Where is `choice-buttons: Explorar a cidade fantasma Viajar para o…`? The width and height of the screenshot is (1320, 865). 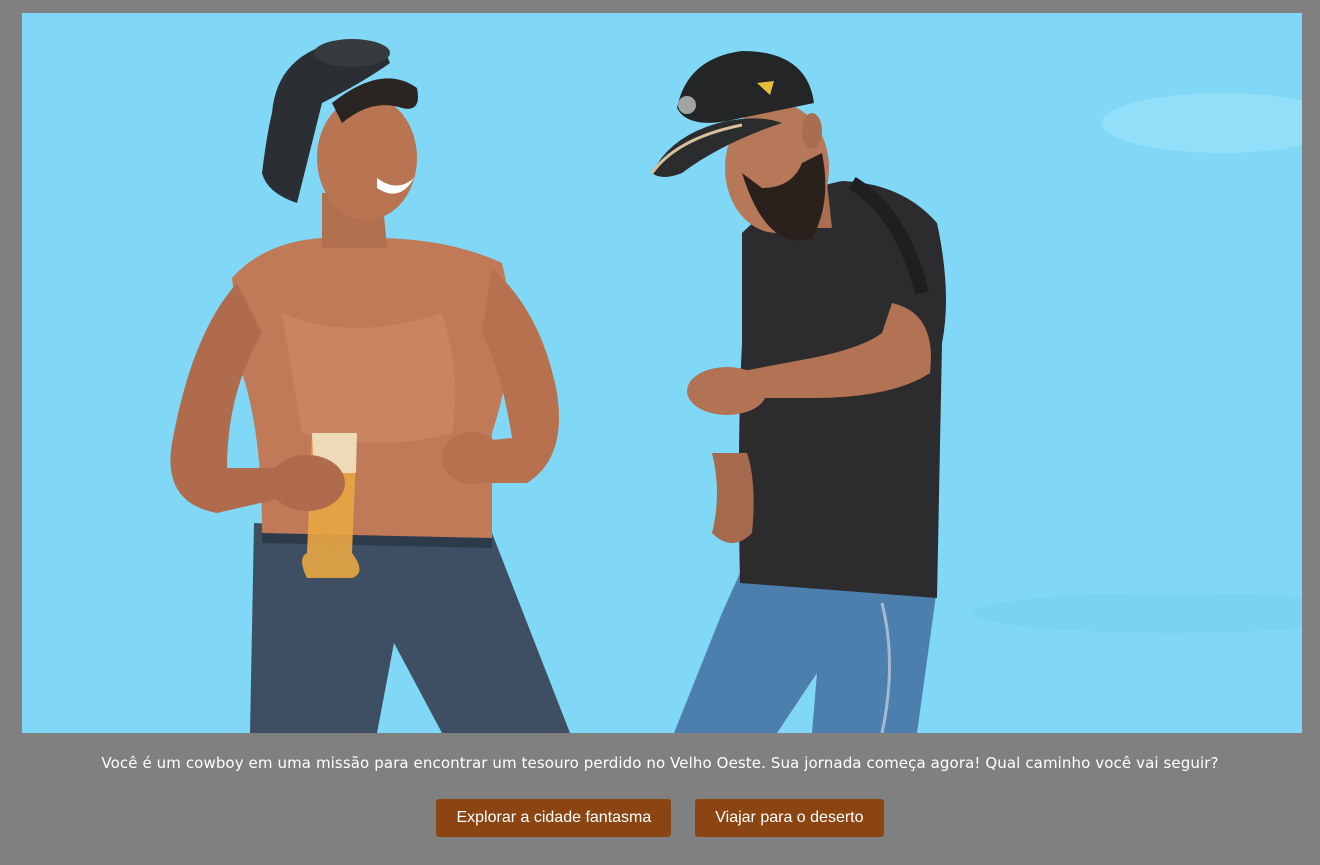
choice-buttons: Explorar a cidade fantasma Viajar para o… is located at coordinates (660, 818).